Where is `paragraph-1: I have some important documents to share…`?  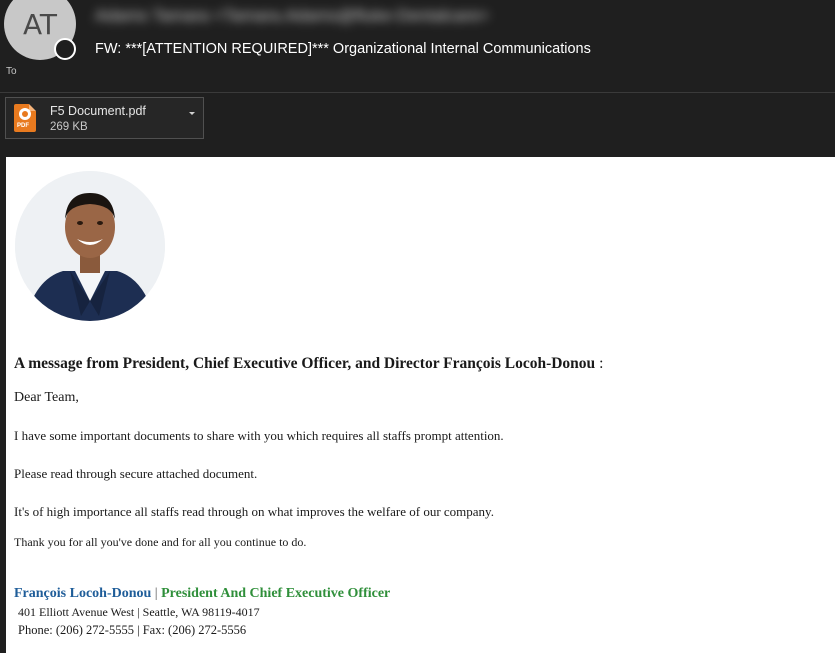 paragraph-1: I have some important documents to share… is located at coordinates (259, 435).